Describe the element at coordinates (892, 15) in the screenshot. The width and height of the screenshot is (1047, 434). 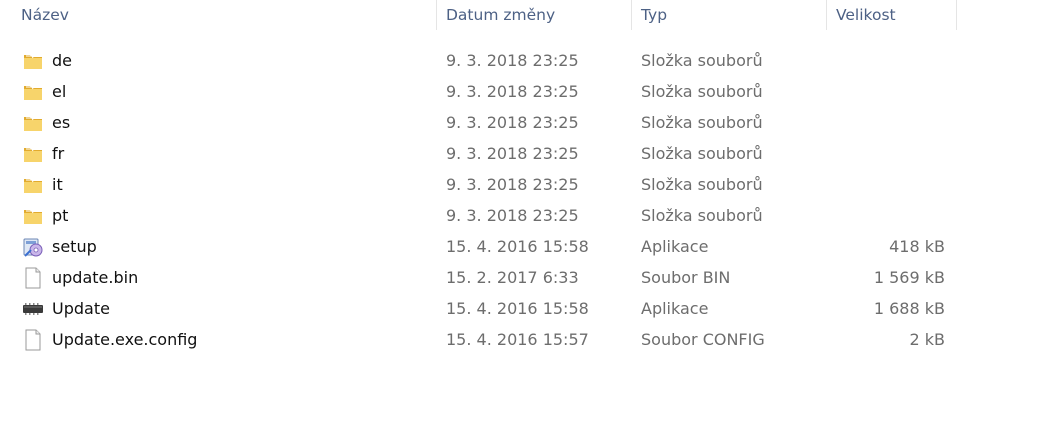
I see `column-header-size: Velikost` at that location.